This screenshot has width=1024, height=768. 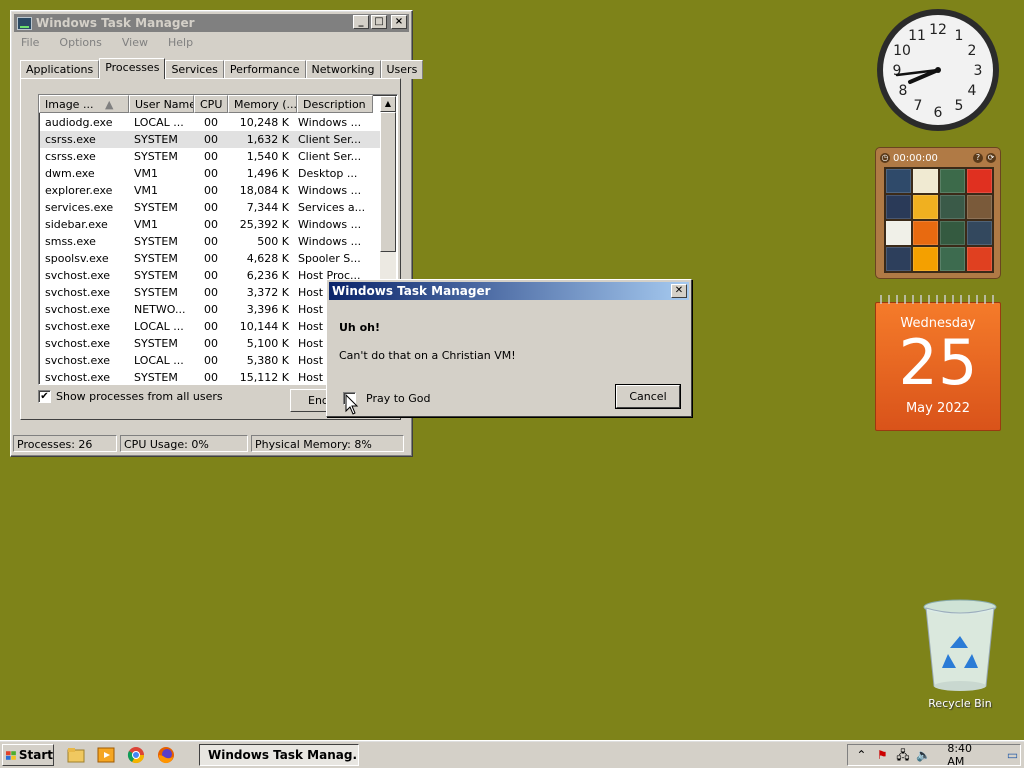 What do you see at coordinates (264, 69) in the screenshot?
I see `tab-performance: Performance` at bounding box center [264, 69].